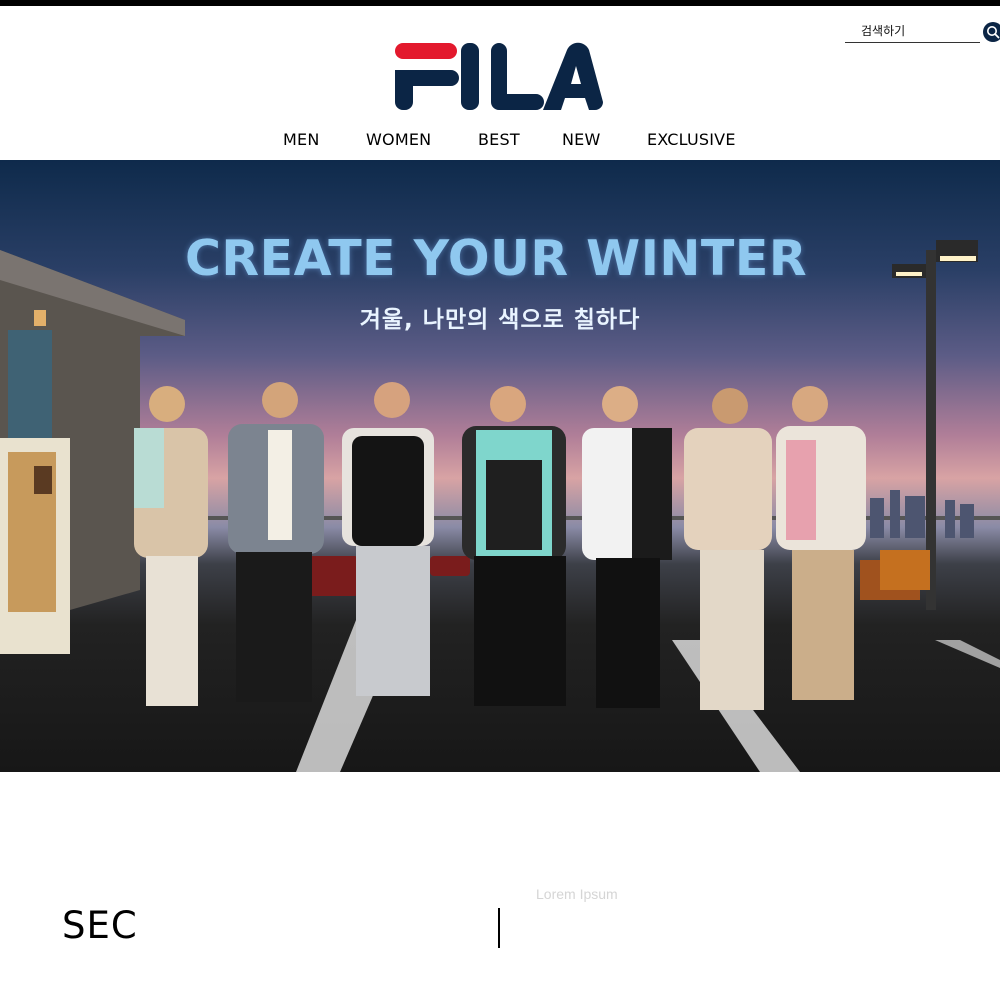 The width and height of the screenshot is (1000, 1000). What do you see at coordinates (496, 258) in the screenshot?
I see `hero-headline: CREATE YOUR WINTER` at bounding box center [496, 258].